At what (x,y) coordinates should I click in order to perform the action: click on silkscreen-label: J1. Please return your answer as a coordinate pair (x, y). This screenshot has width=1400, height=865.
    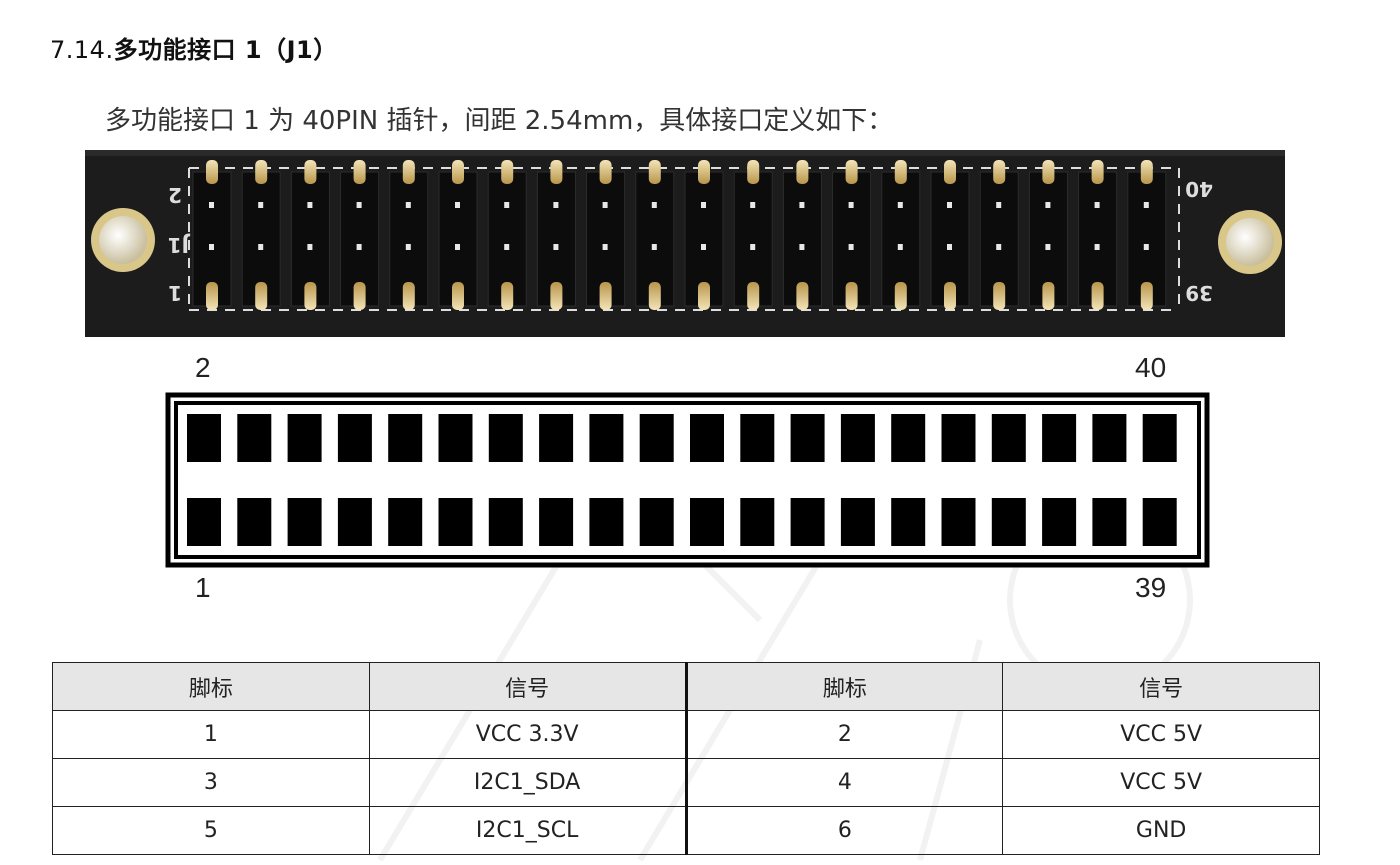
    Looking at the image, I should click on (179, 245).